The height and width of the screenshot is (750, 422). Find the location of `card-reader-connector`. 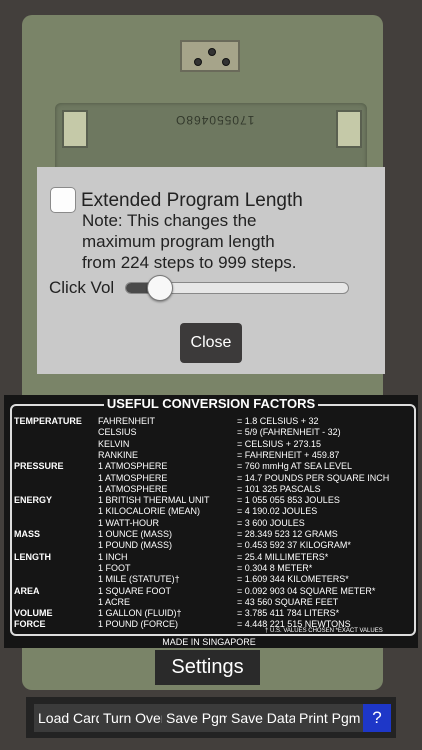

card-reader-connector is located at coordinates (210, 56).